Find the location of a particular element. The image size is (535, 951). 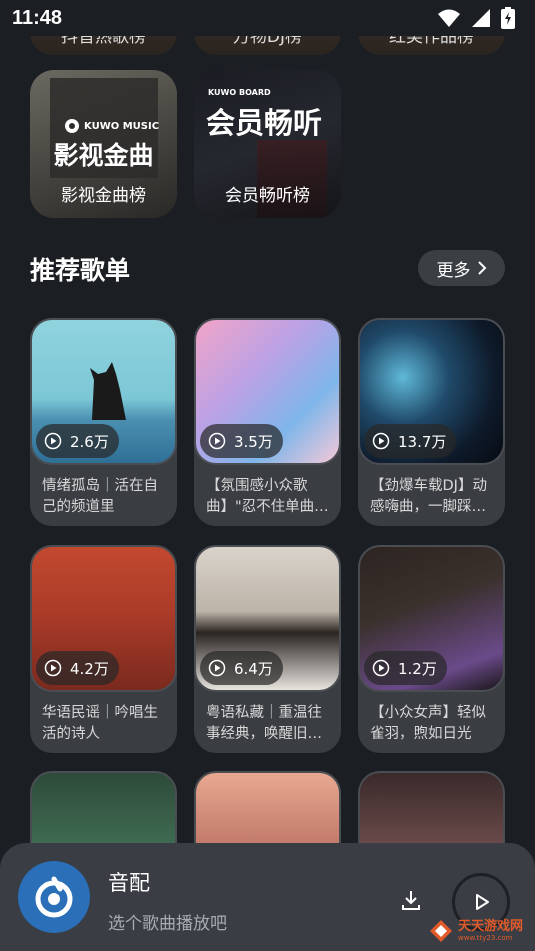

watermark-url: www.tty23.com is located at coordinates (485, 938).